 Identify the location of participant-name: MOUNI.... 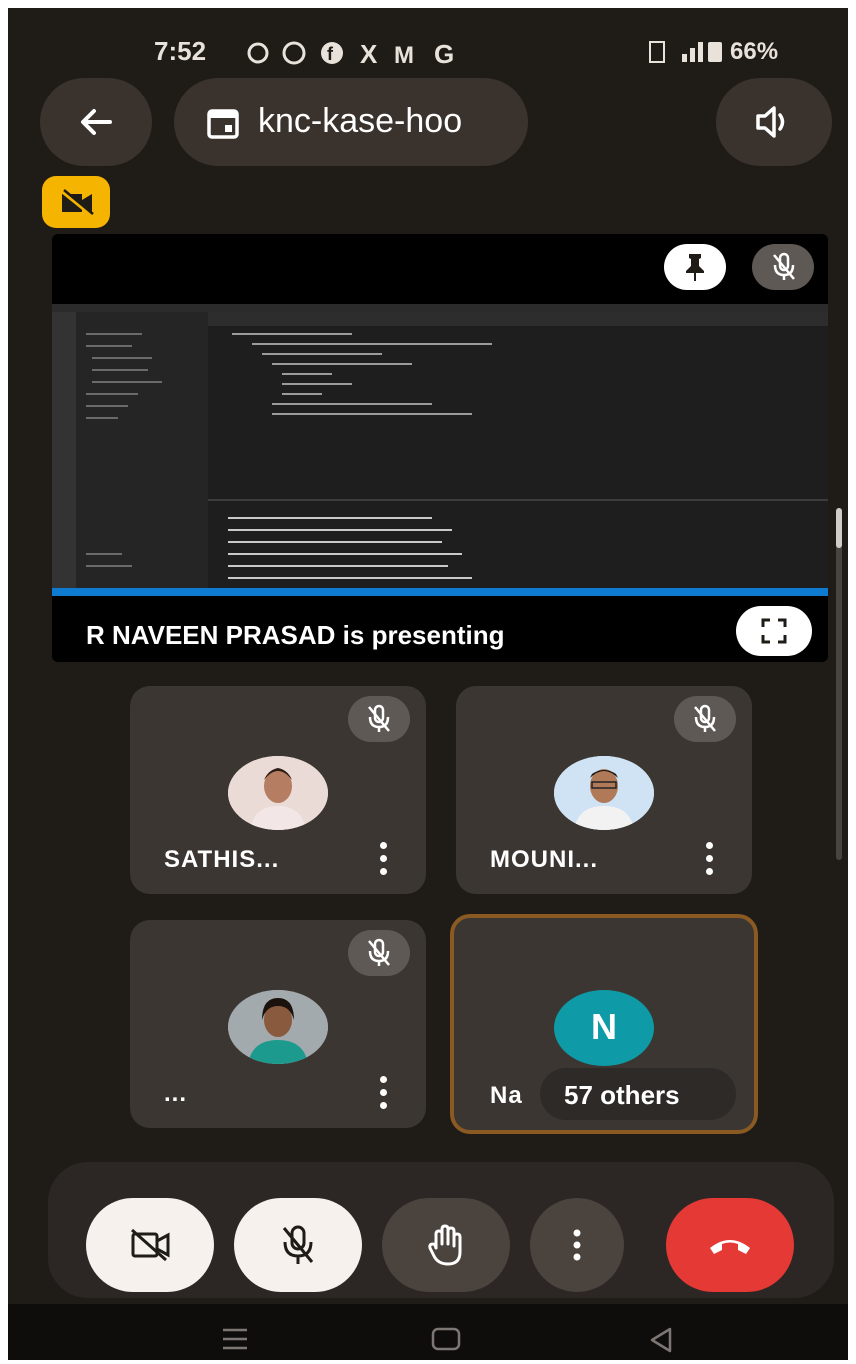
(544, 859).